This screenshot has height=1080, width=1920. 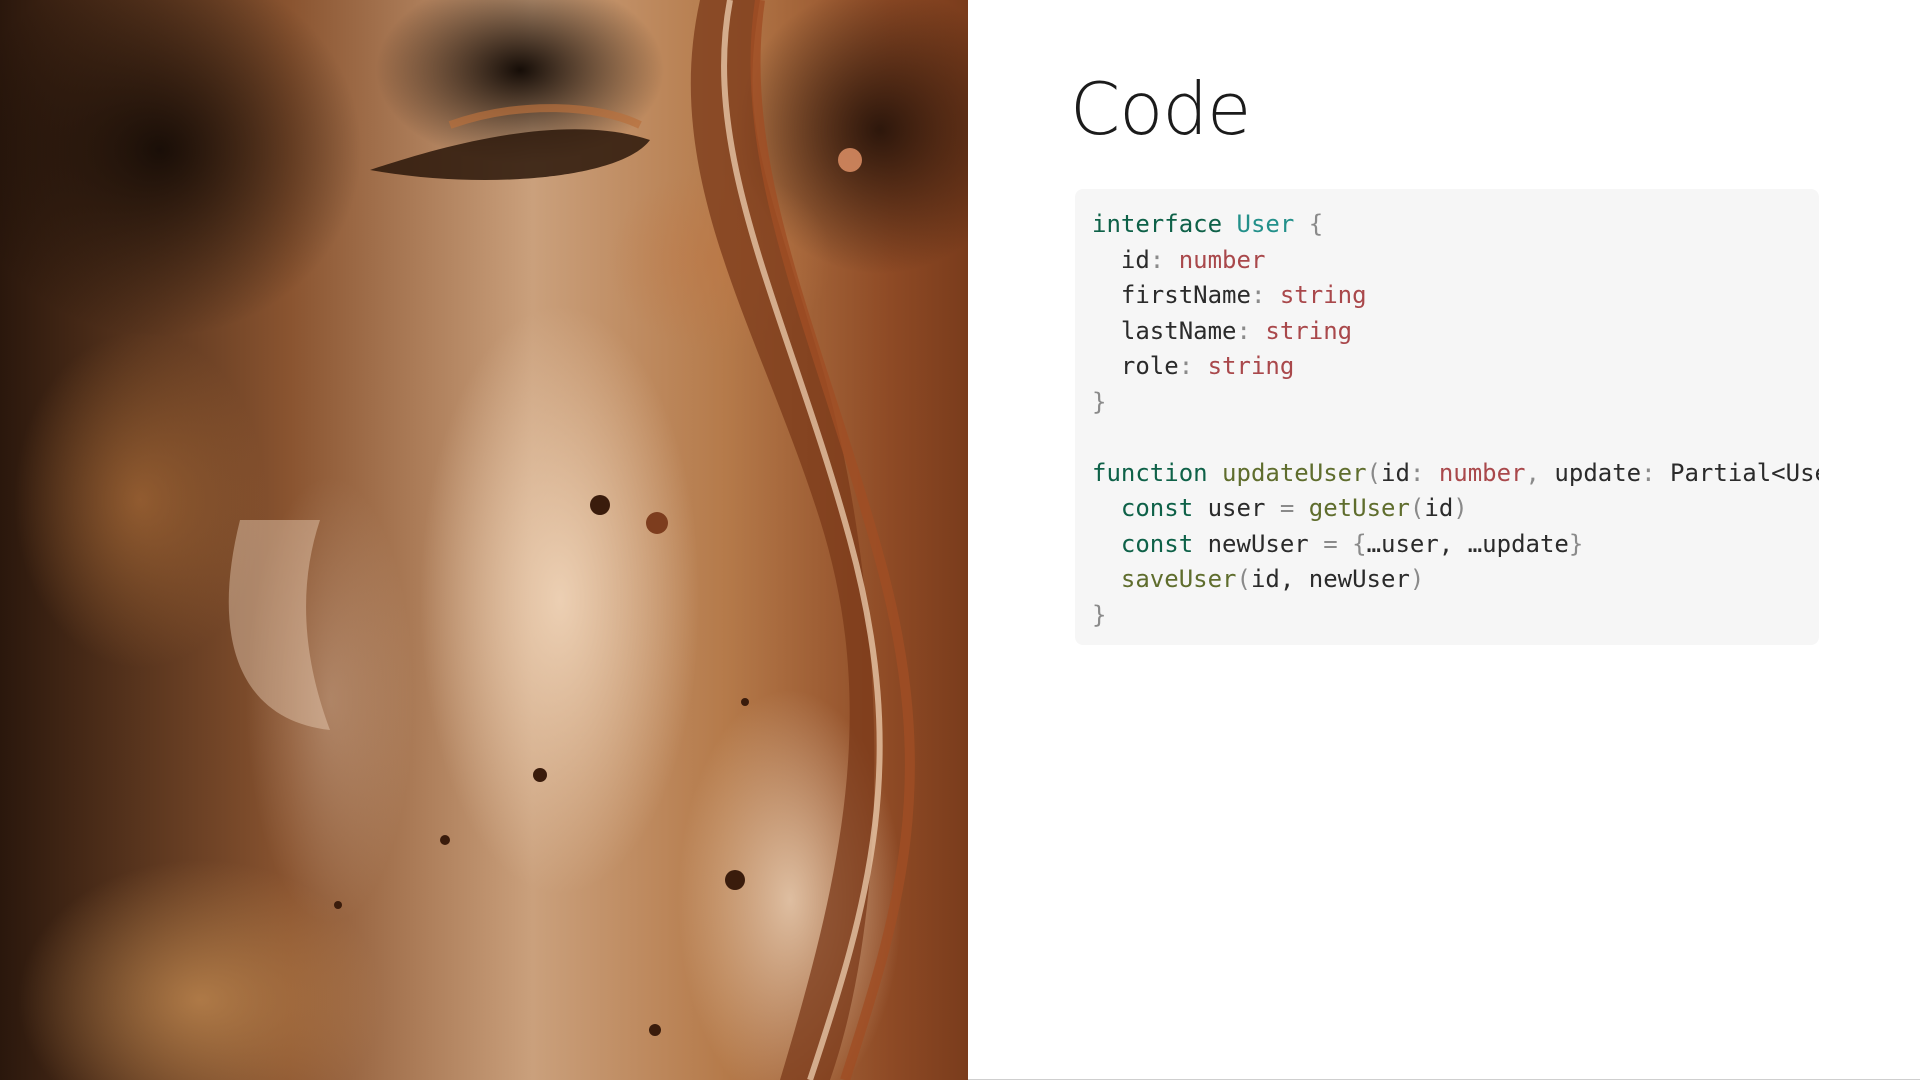 I want to click on code-line: interface User {, so click(x=1455, y=225).